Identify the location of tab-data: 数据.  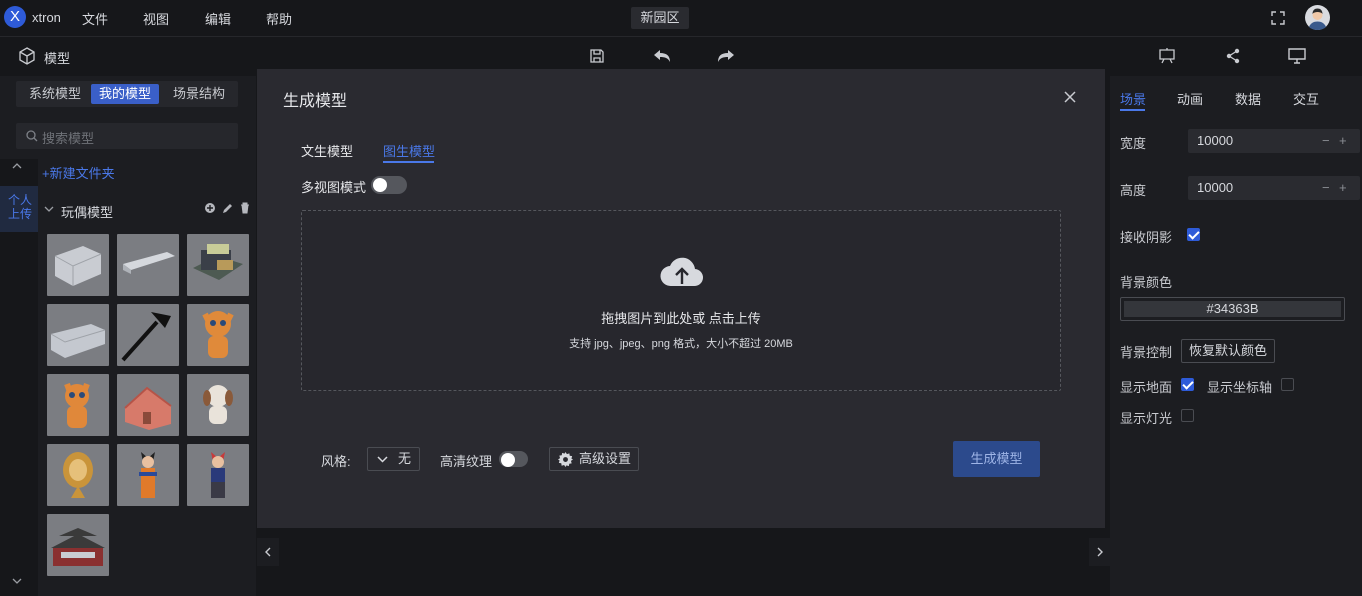
(1248, 98).